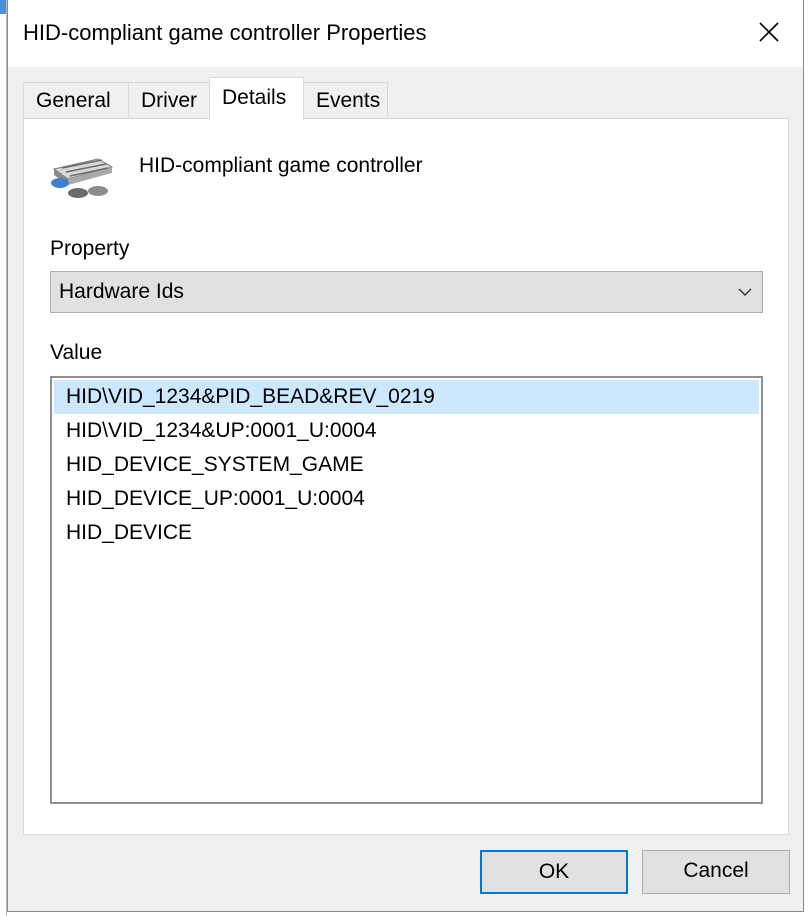 Image resolution: width=811 pixels, height=916 pixels. What do you see at coordinates (121, 291) in the screenshot?
I see `property-selected-value: Hardware Ids` at bounding box center [121, 291].